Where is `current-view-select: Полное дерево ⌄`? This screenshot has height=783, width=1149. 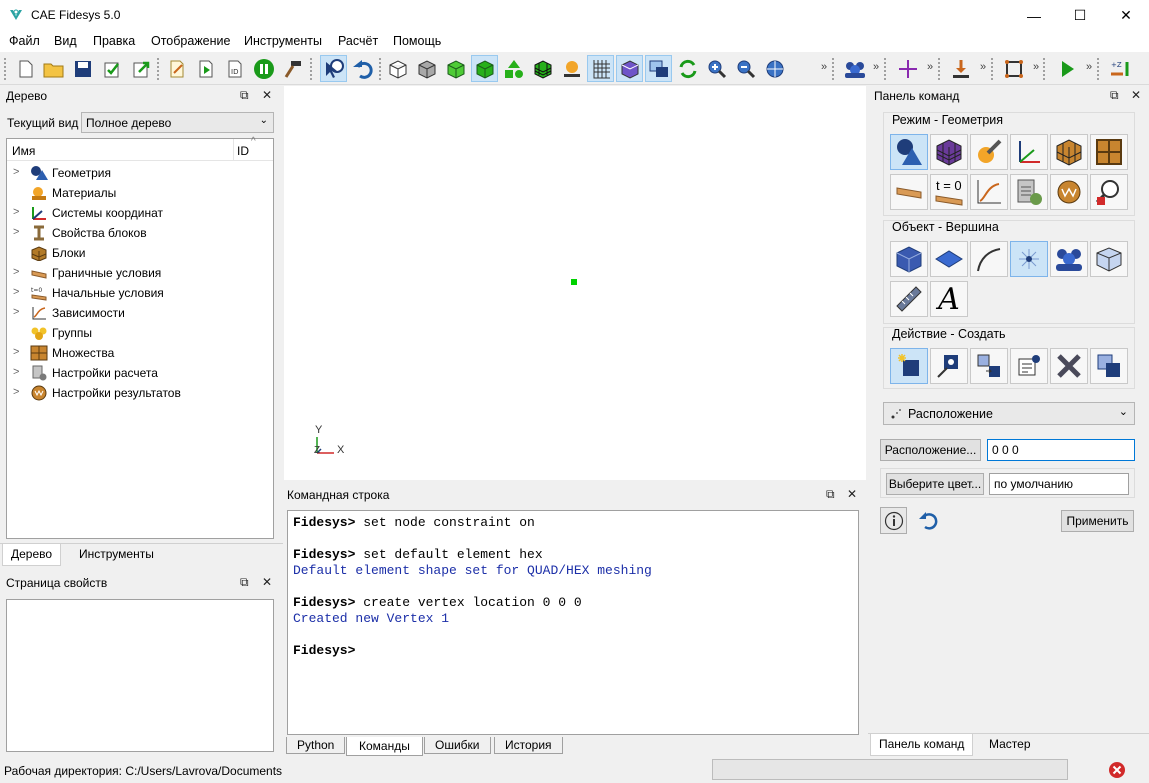 current-view-select: Полное дерево ⌄ is located at coordinates (177, 122).